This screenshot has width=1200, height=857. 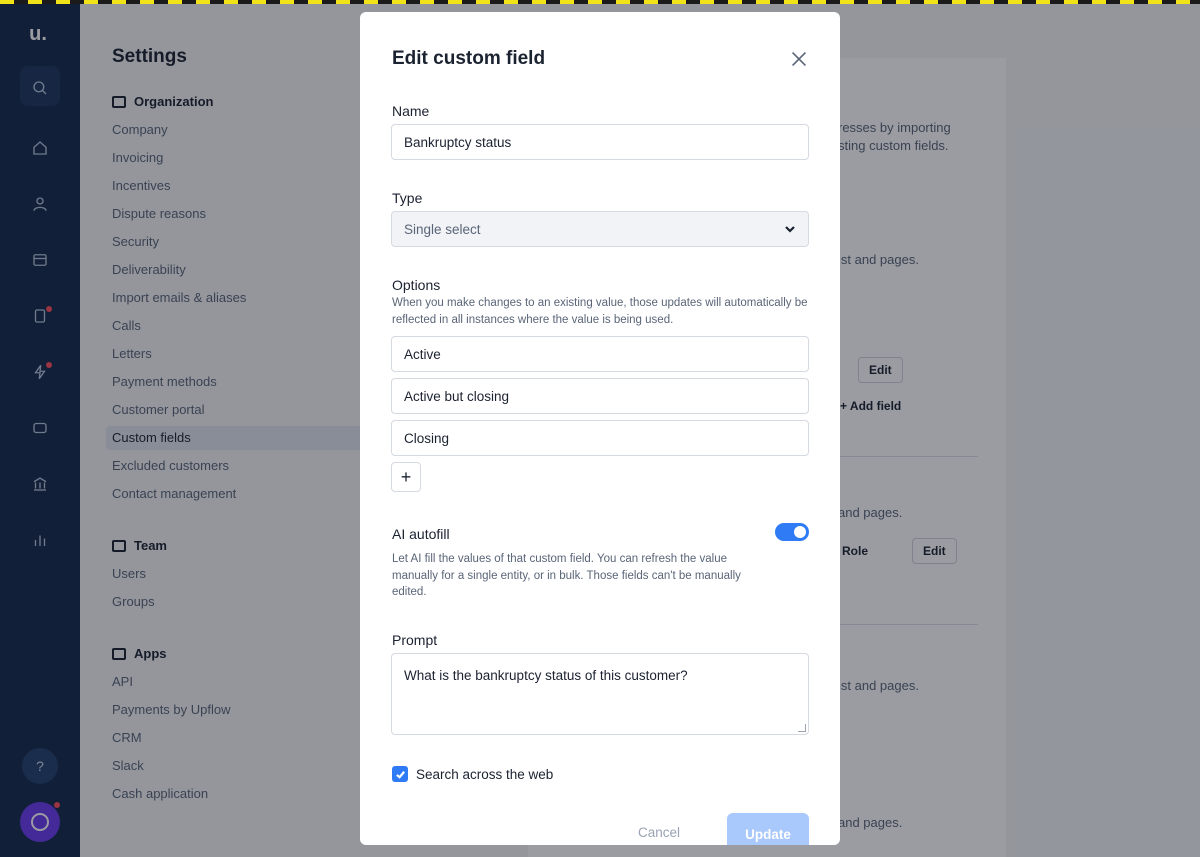 What do you see at coordinates (799, 59) in the screenshot?
I see `close-icon` at bounding box center [799, 59].